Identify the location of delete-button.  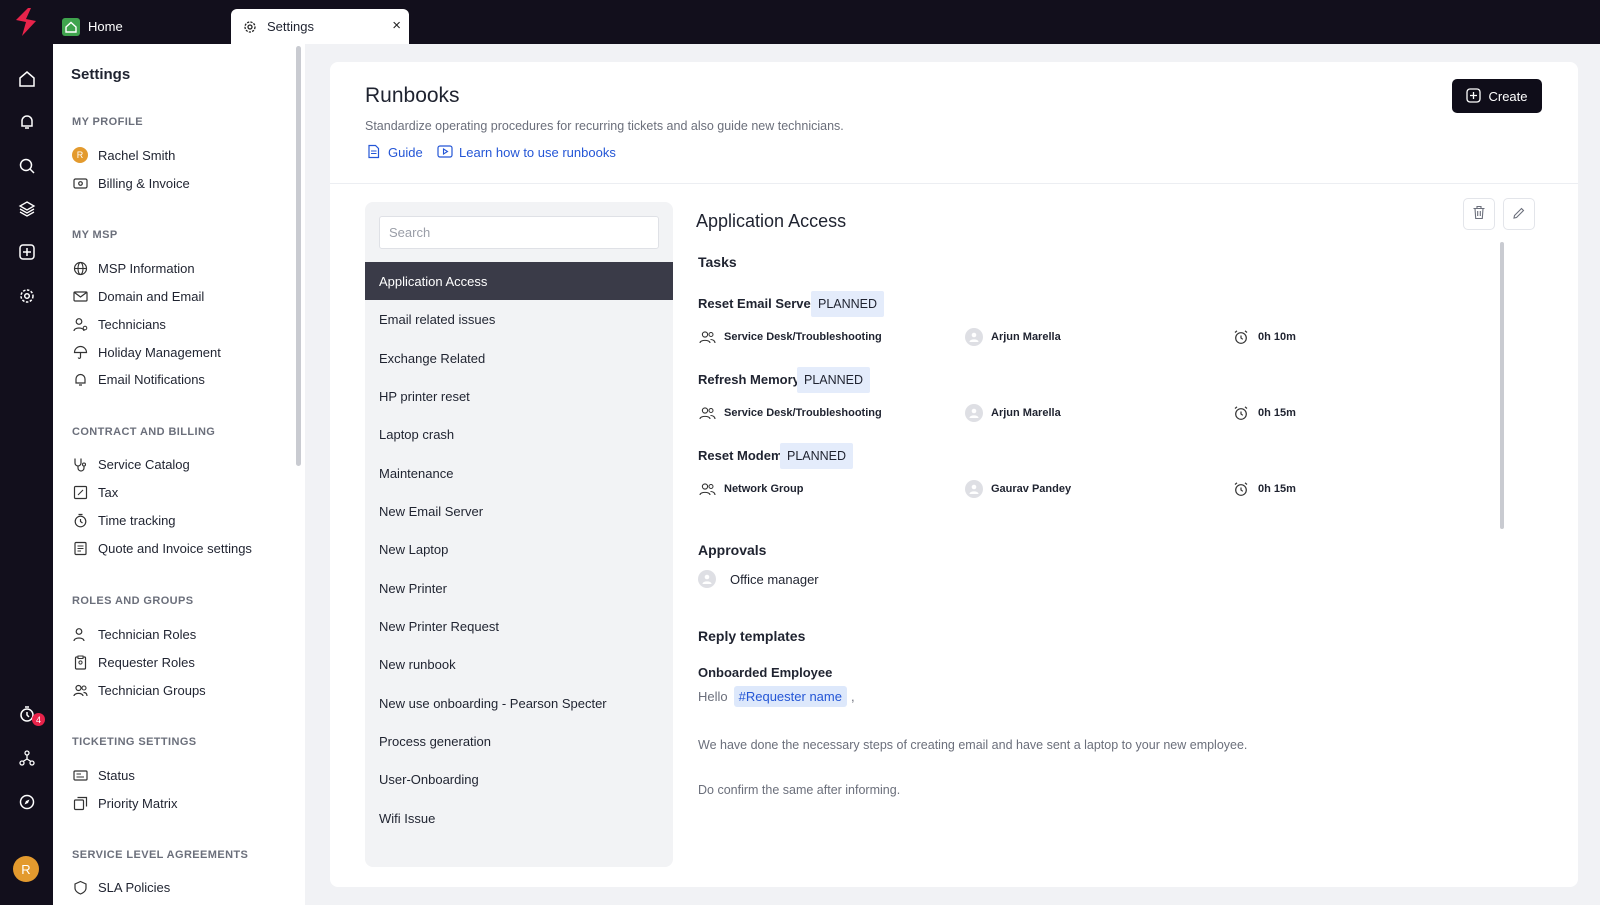
(1479, 214).